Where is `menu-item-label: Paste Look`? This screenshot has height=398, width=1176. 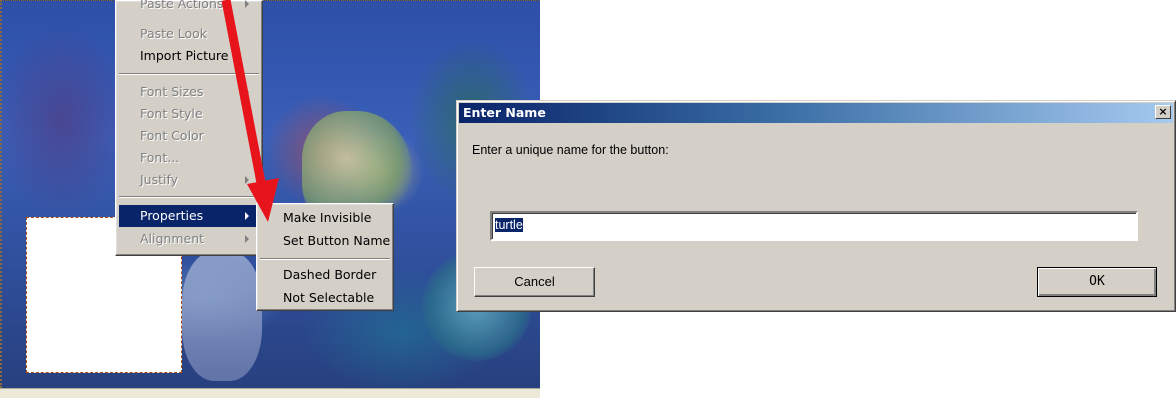 menu-item-label: Paste Look is located at coordinates (173, 33).